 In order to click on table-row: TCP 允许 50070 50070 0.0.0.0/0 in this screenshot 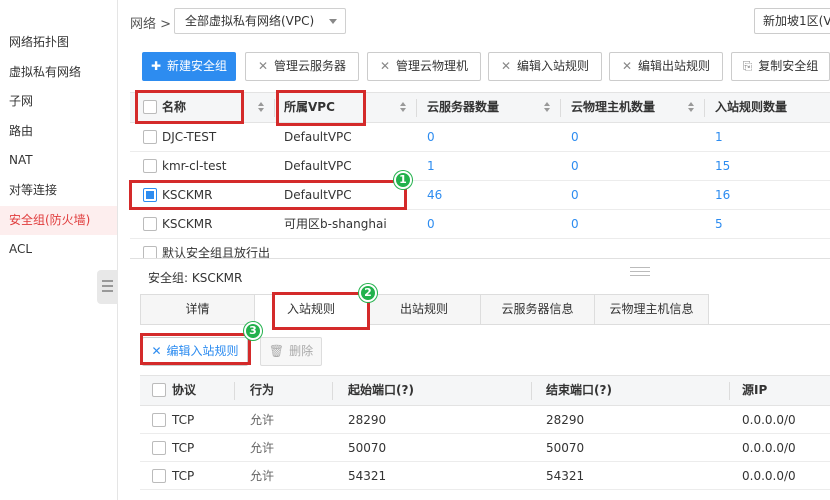, I will do `click(485, 448)`.